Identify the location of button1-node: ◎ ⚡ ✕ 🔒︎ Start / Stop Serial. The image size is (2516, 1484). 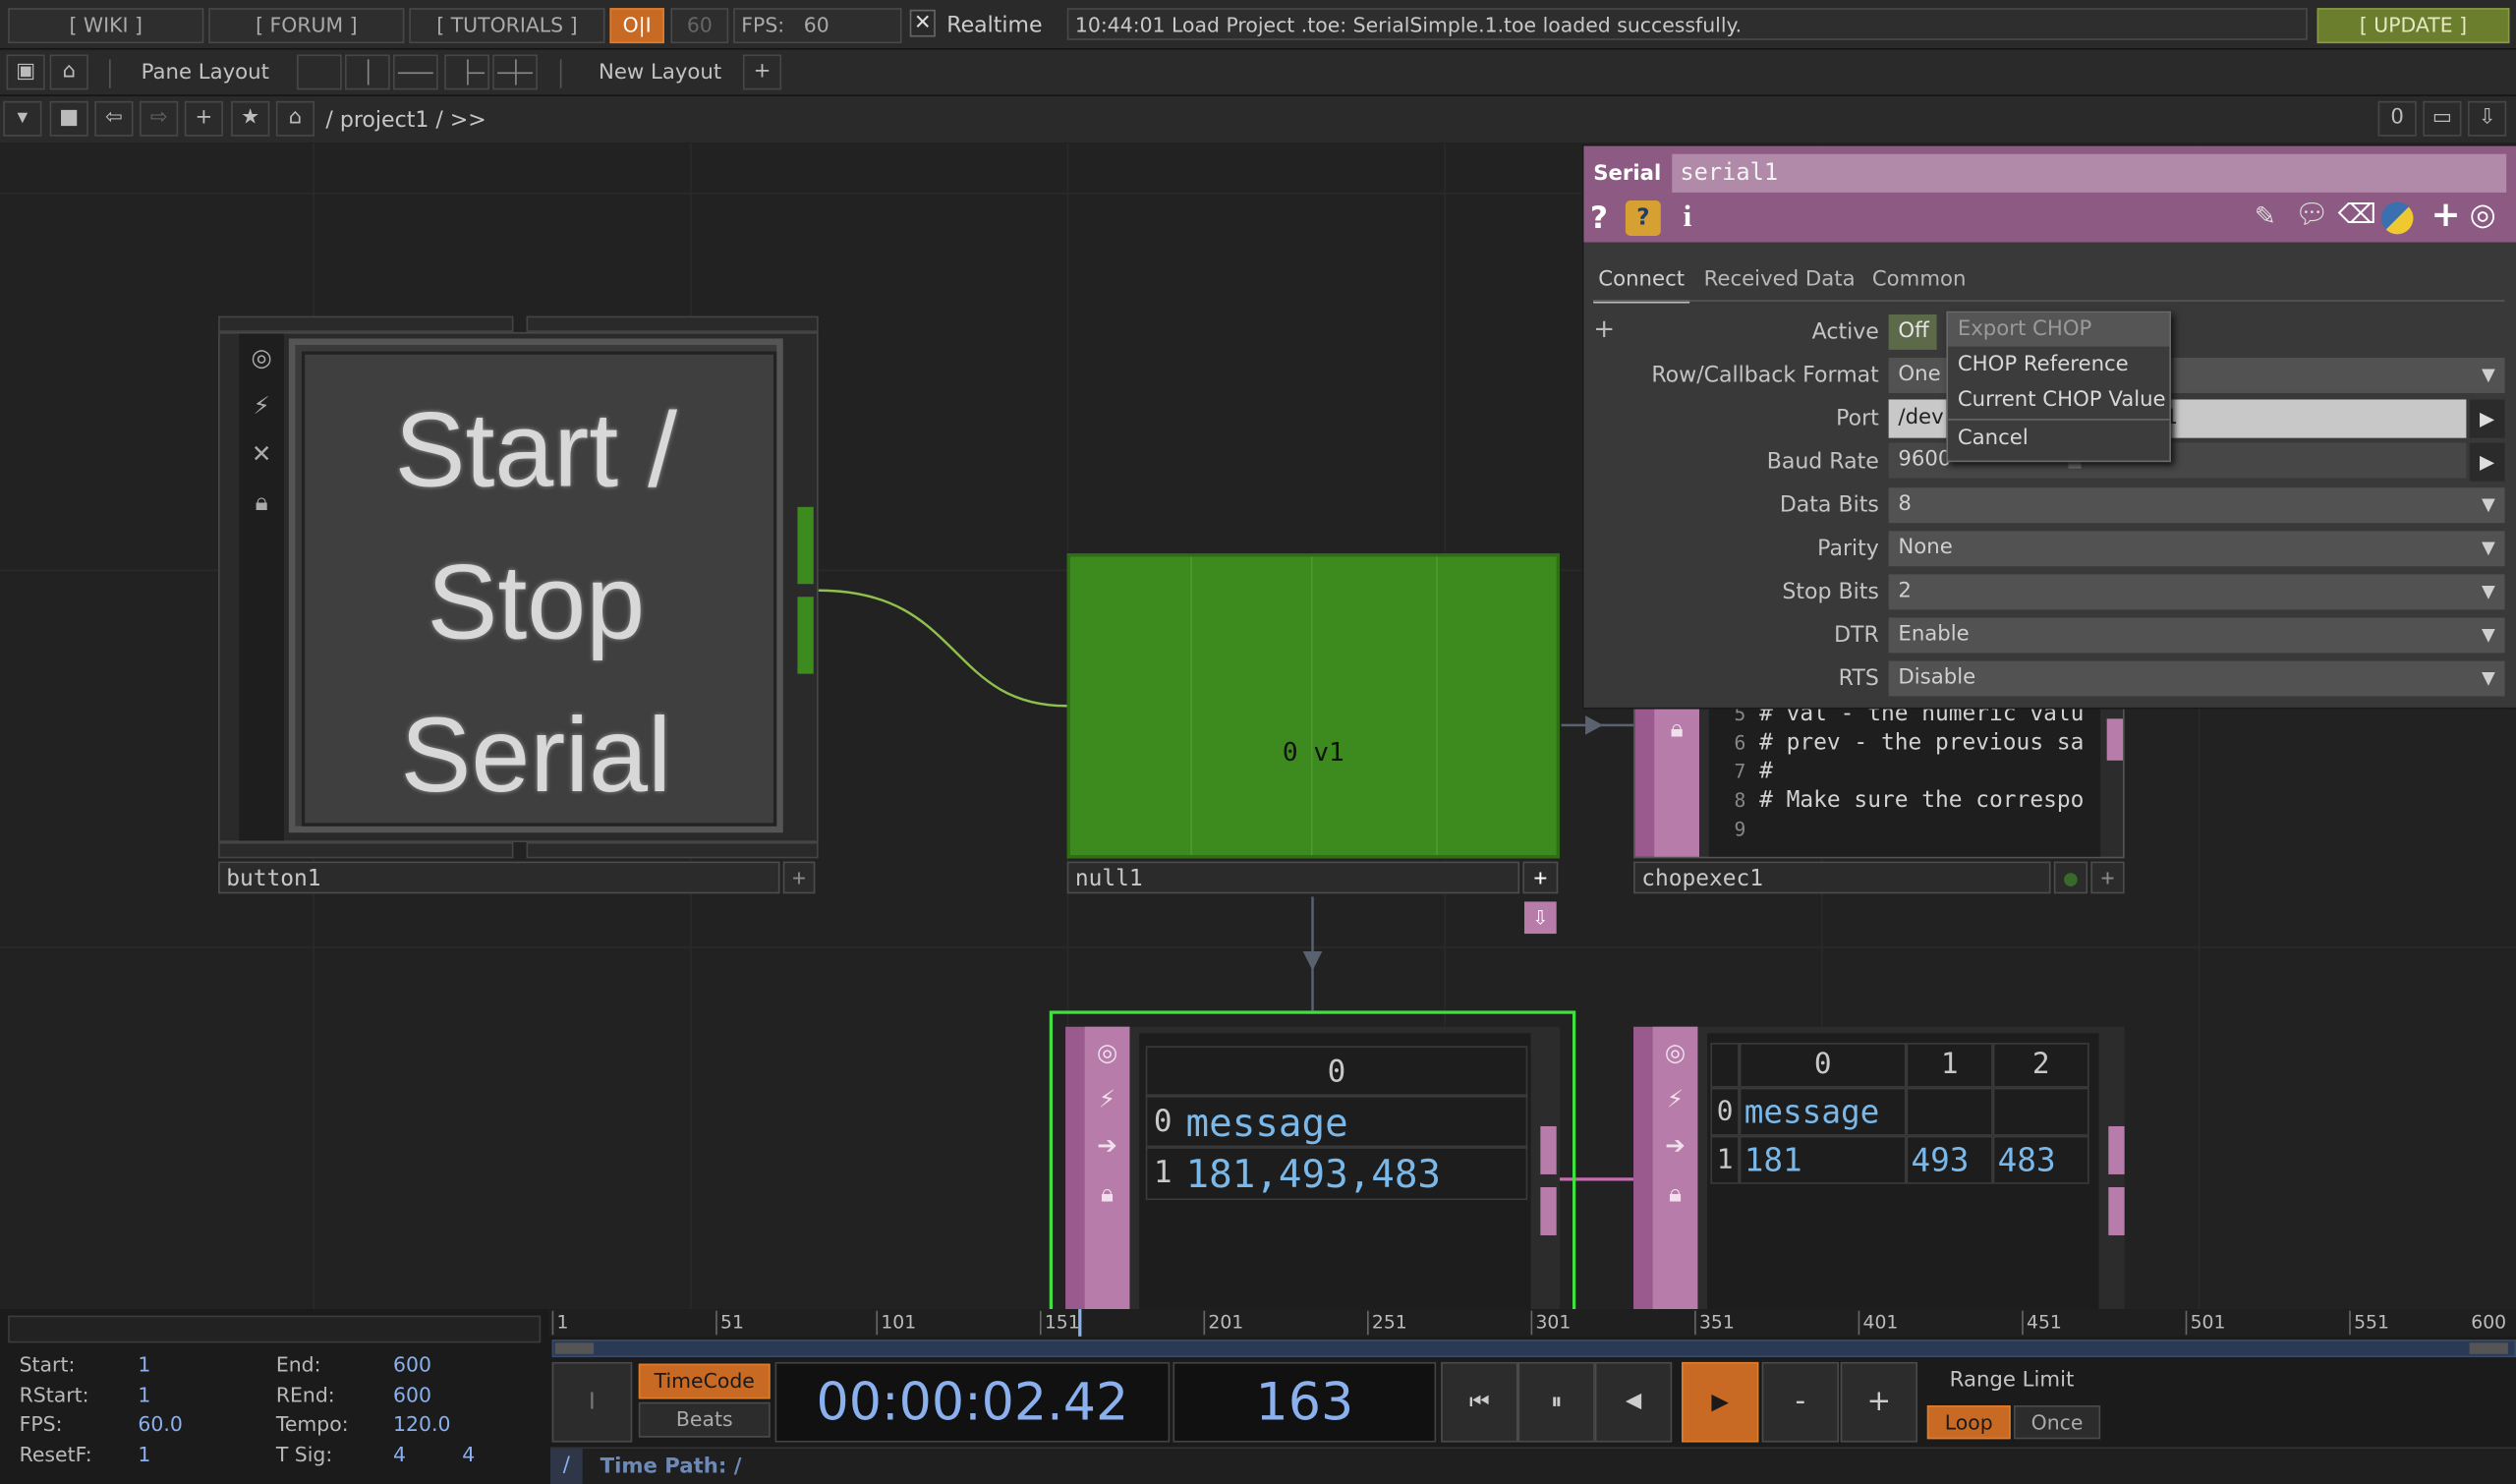
(518, 587).